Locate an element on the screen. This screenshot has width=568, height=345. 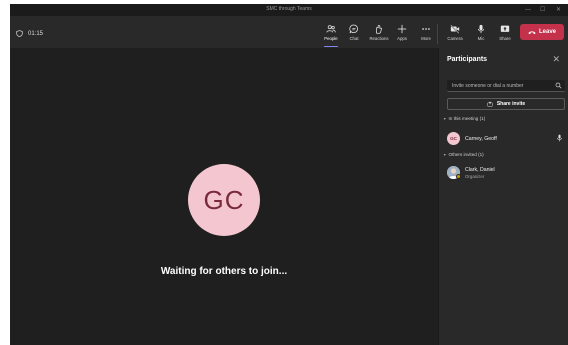
more-icon is located at coordinates (426, 29).